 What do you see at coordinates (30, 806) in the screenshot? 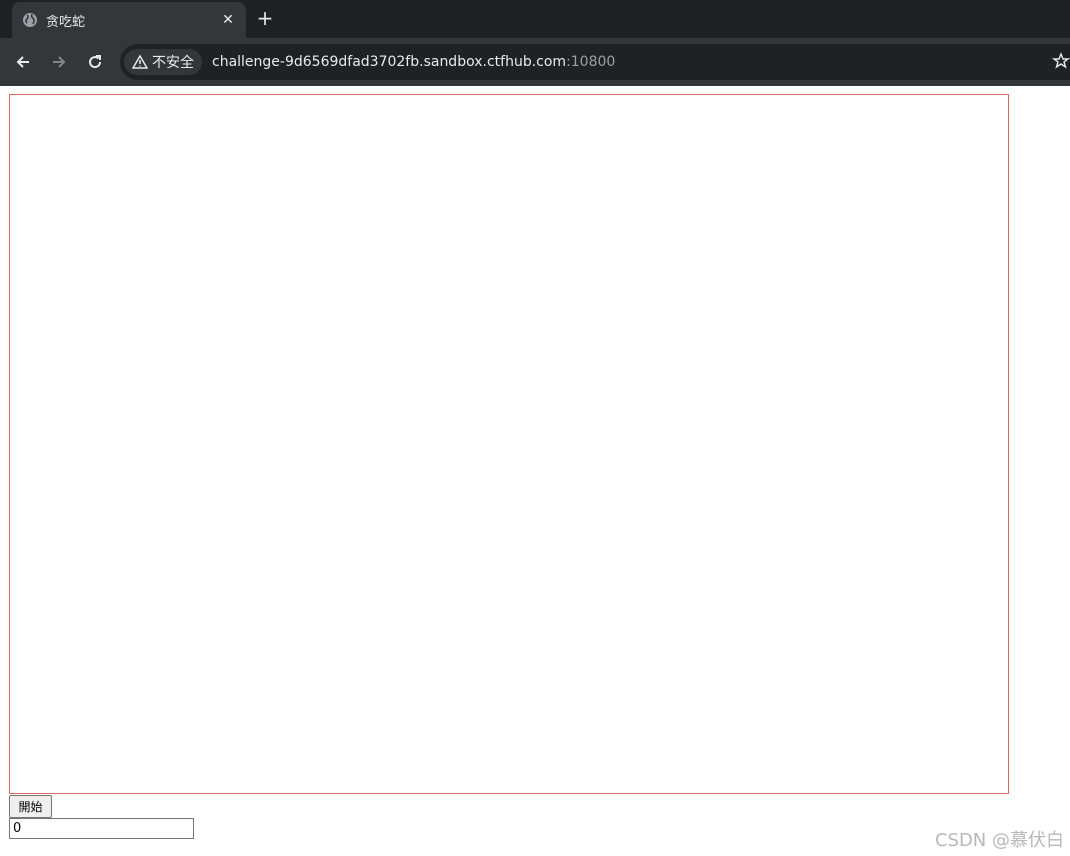
I see `start-button: 開始` at bounding box center [30, 806].